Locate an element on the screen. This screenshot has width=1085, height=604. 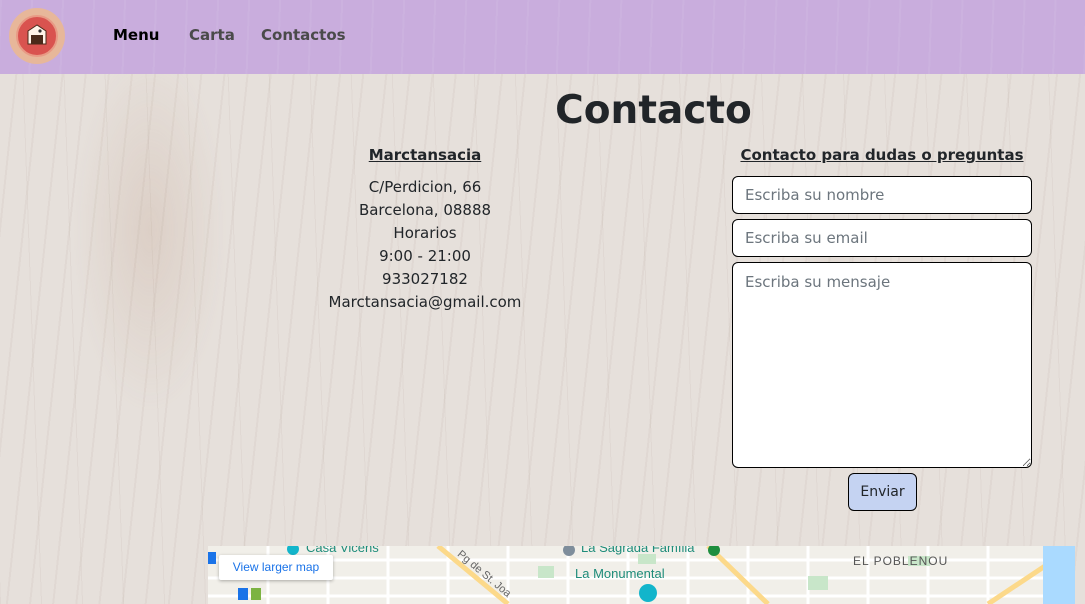
form-heading: Contacto para dudas o preguntas is located at coordinates (882, 155).